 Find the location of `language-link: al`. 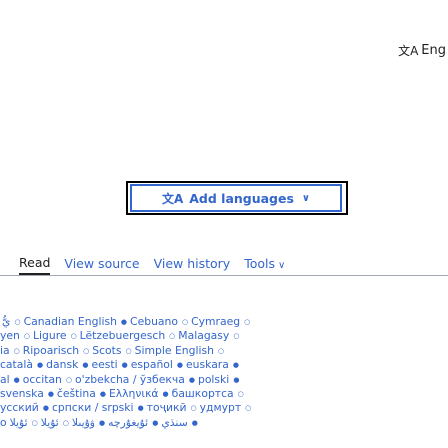

language-link: al is located at coordinates (5, 379).